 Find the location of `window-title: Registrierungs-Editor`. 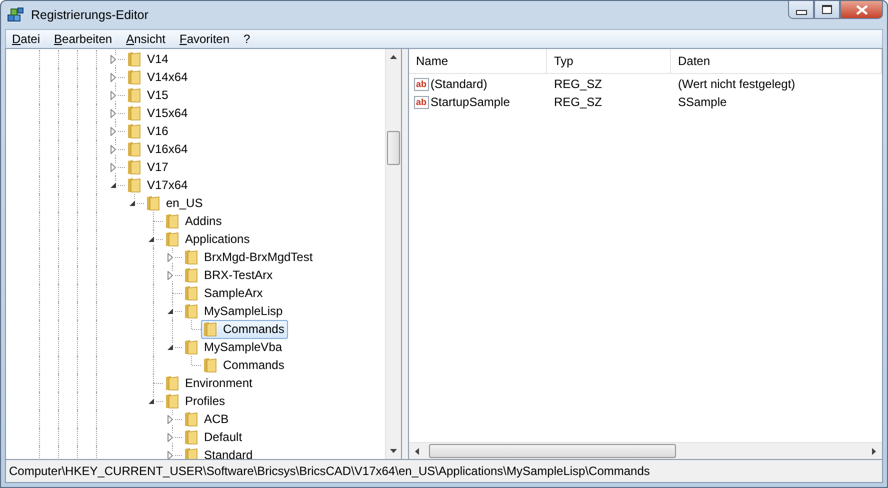

window-title: Registrierungs-Editor is located at coordinates (89, 15).